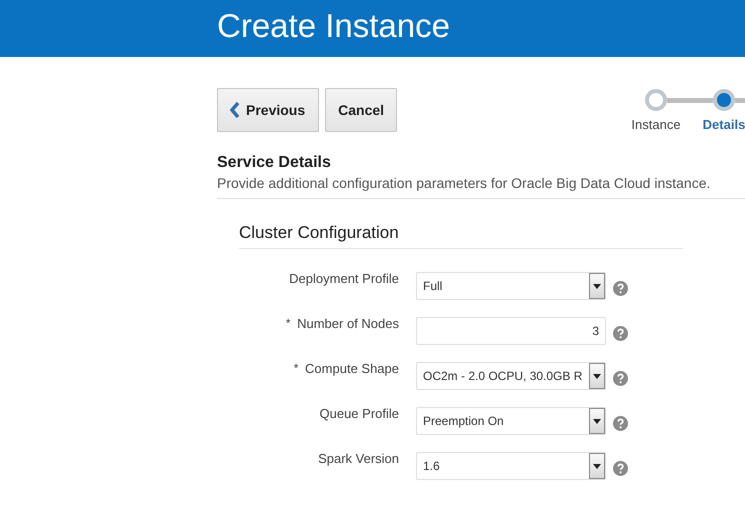 Image resolution: width=745 pixels, height=516 pixels. I want to click on field-label: Number of Nodes, so click(348, 323).